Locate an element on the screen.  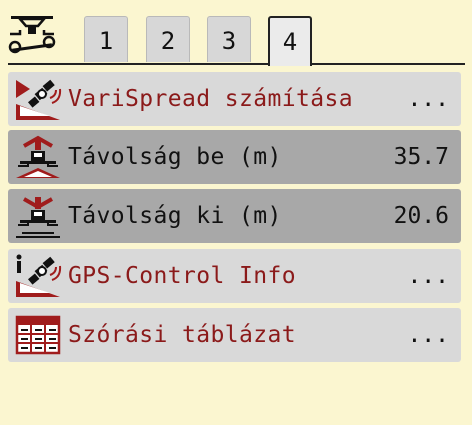
distance-on-value: 35.7 is located at coordinates (421, 157).